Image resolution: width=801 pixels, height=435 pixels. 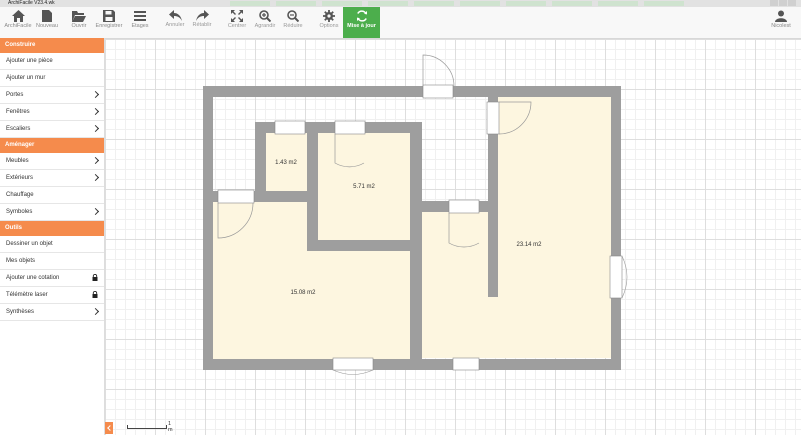 I want to click on floors-list-icon, so click(x=140, y=16).